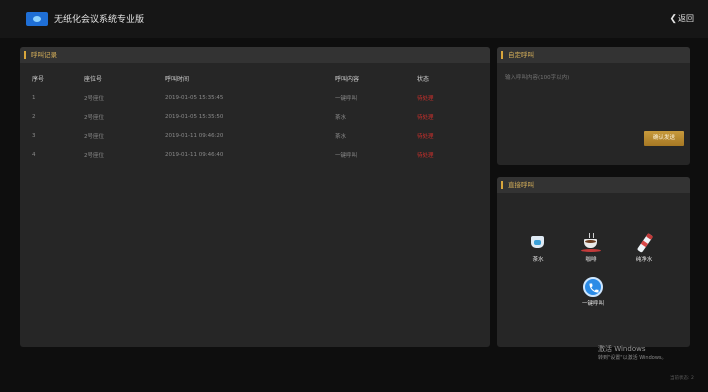  I want to click on phone-call-icon, so click(593, 287).